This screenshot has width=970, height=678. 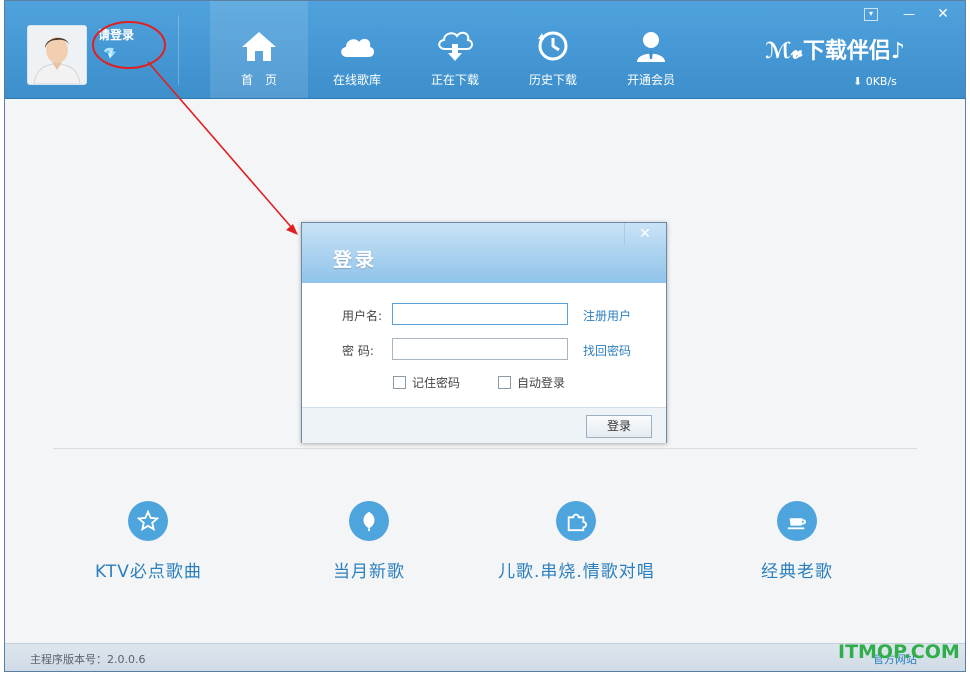 What do you see at coordinates (369, 572) in the screenshot?
I see `category-new-songs-label: 当月新歌` at bounding box center [369, 572].